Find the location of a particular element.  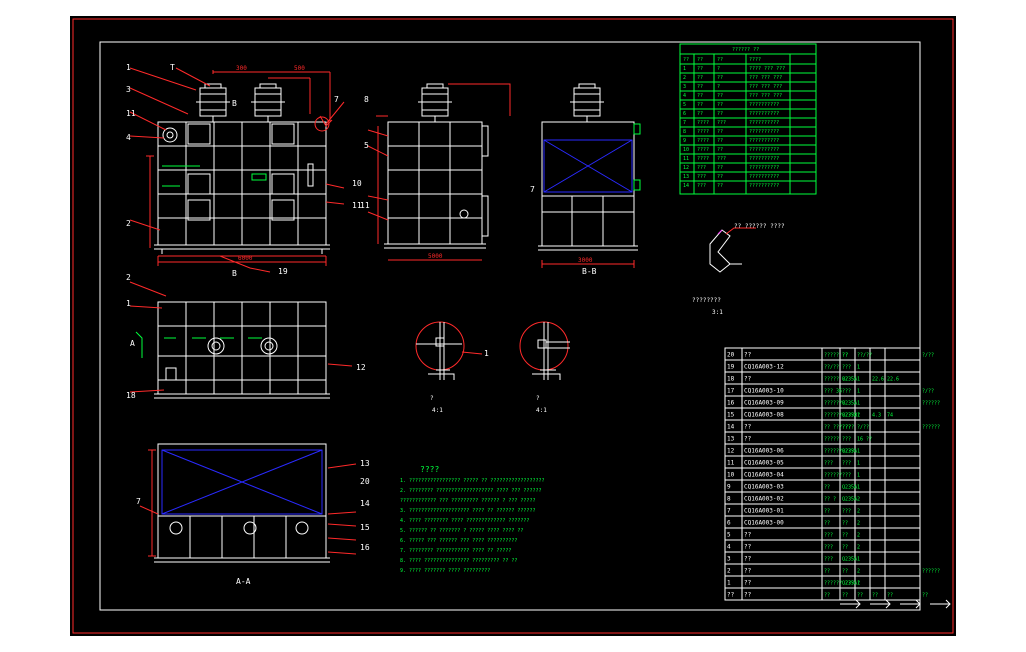

nozzle-cell: 4 is located at coordinates (684, 96).